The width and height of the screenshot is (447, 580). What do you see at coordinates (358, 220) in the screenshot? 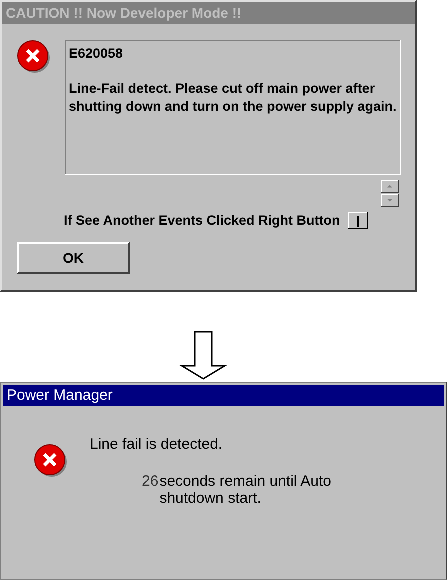
I see `events-button` at bounding box center [358, 220].